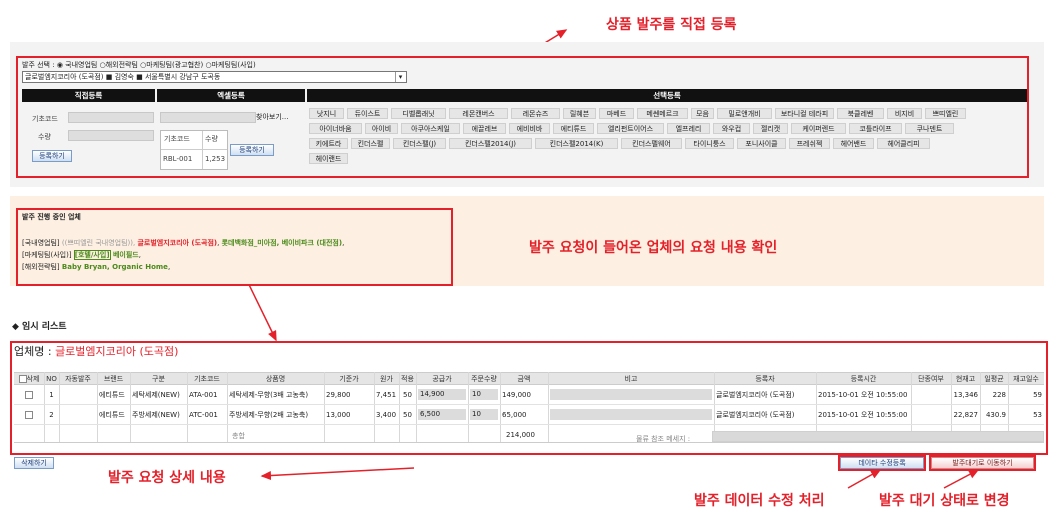  What do you see at coordinates (853, 143) in the screenshot?
I see `brand-chip: 헤어밴드` at bounding box center [853, 143].